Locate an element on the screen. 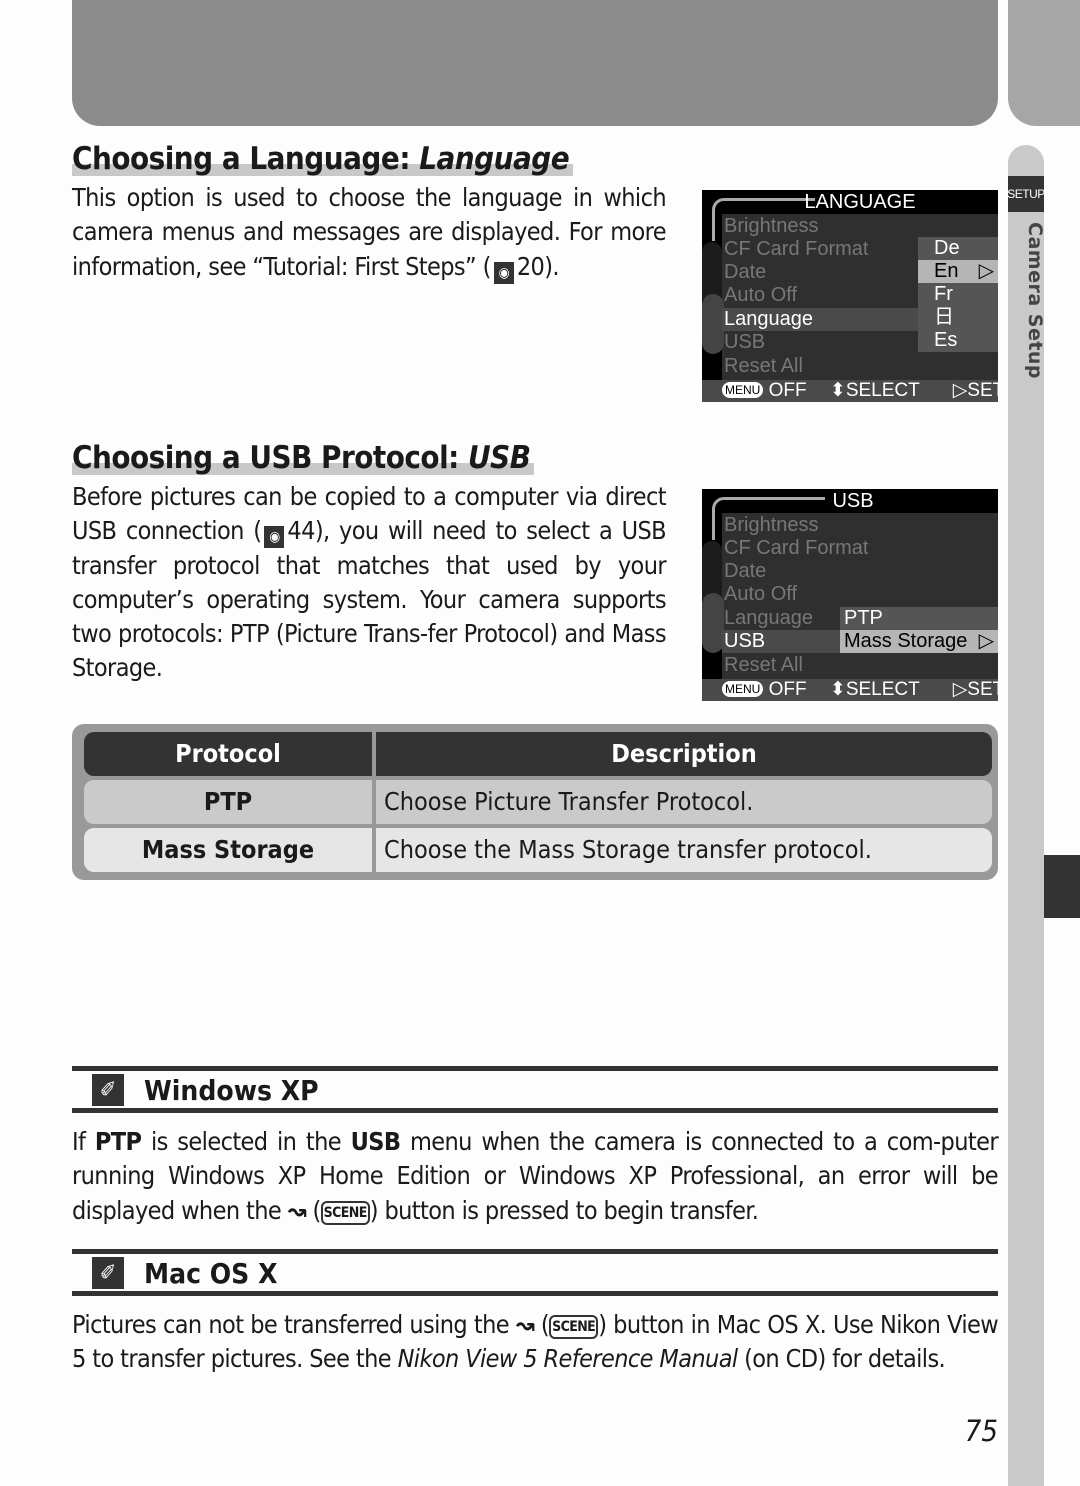 This screenshot has height=1486, width=1080. text: If is located at coordinates (83, 1141).